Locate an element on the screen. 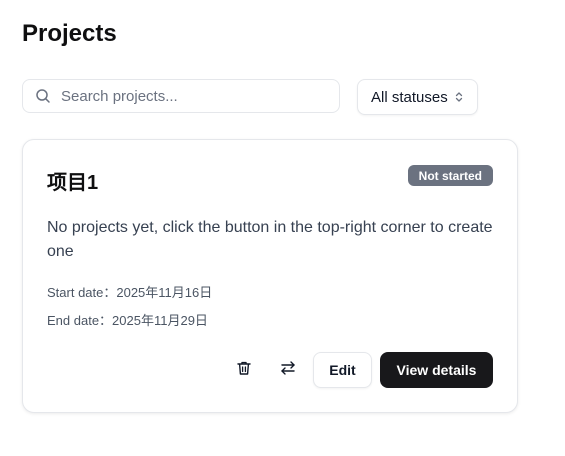  change-status-button is located at coordinates (288, 370).